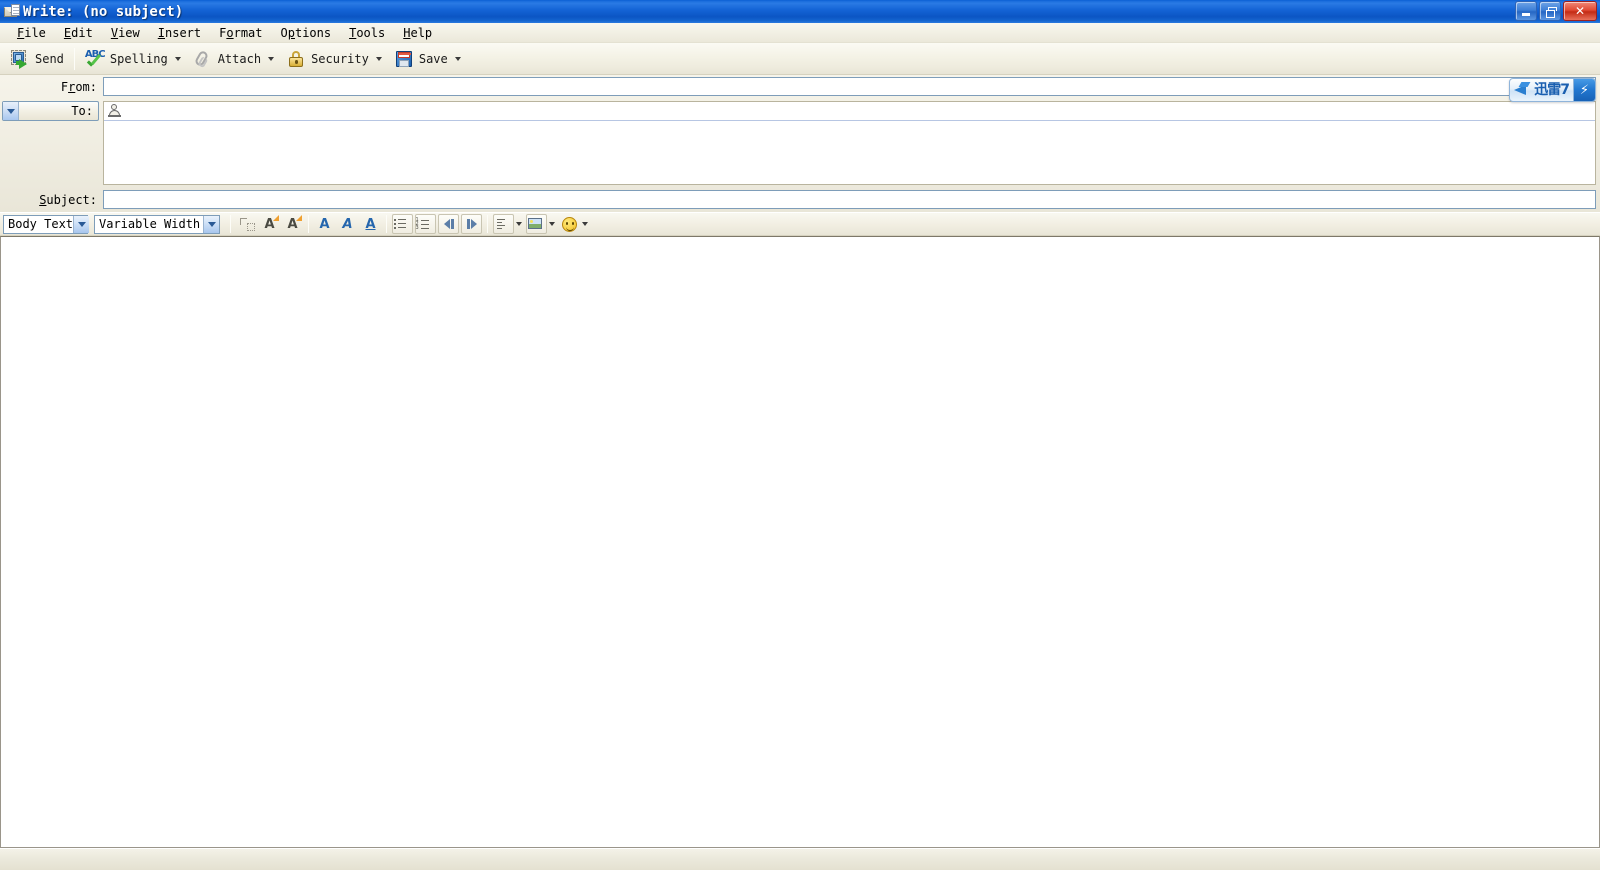 The width and height of the screenshot is (1600, 870). Describe the element at coordinates (306, 33) in the screenshot. I see `menu-item-options: Options` at that location.